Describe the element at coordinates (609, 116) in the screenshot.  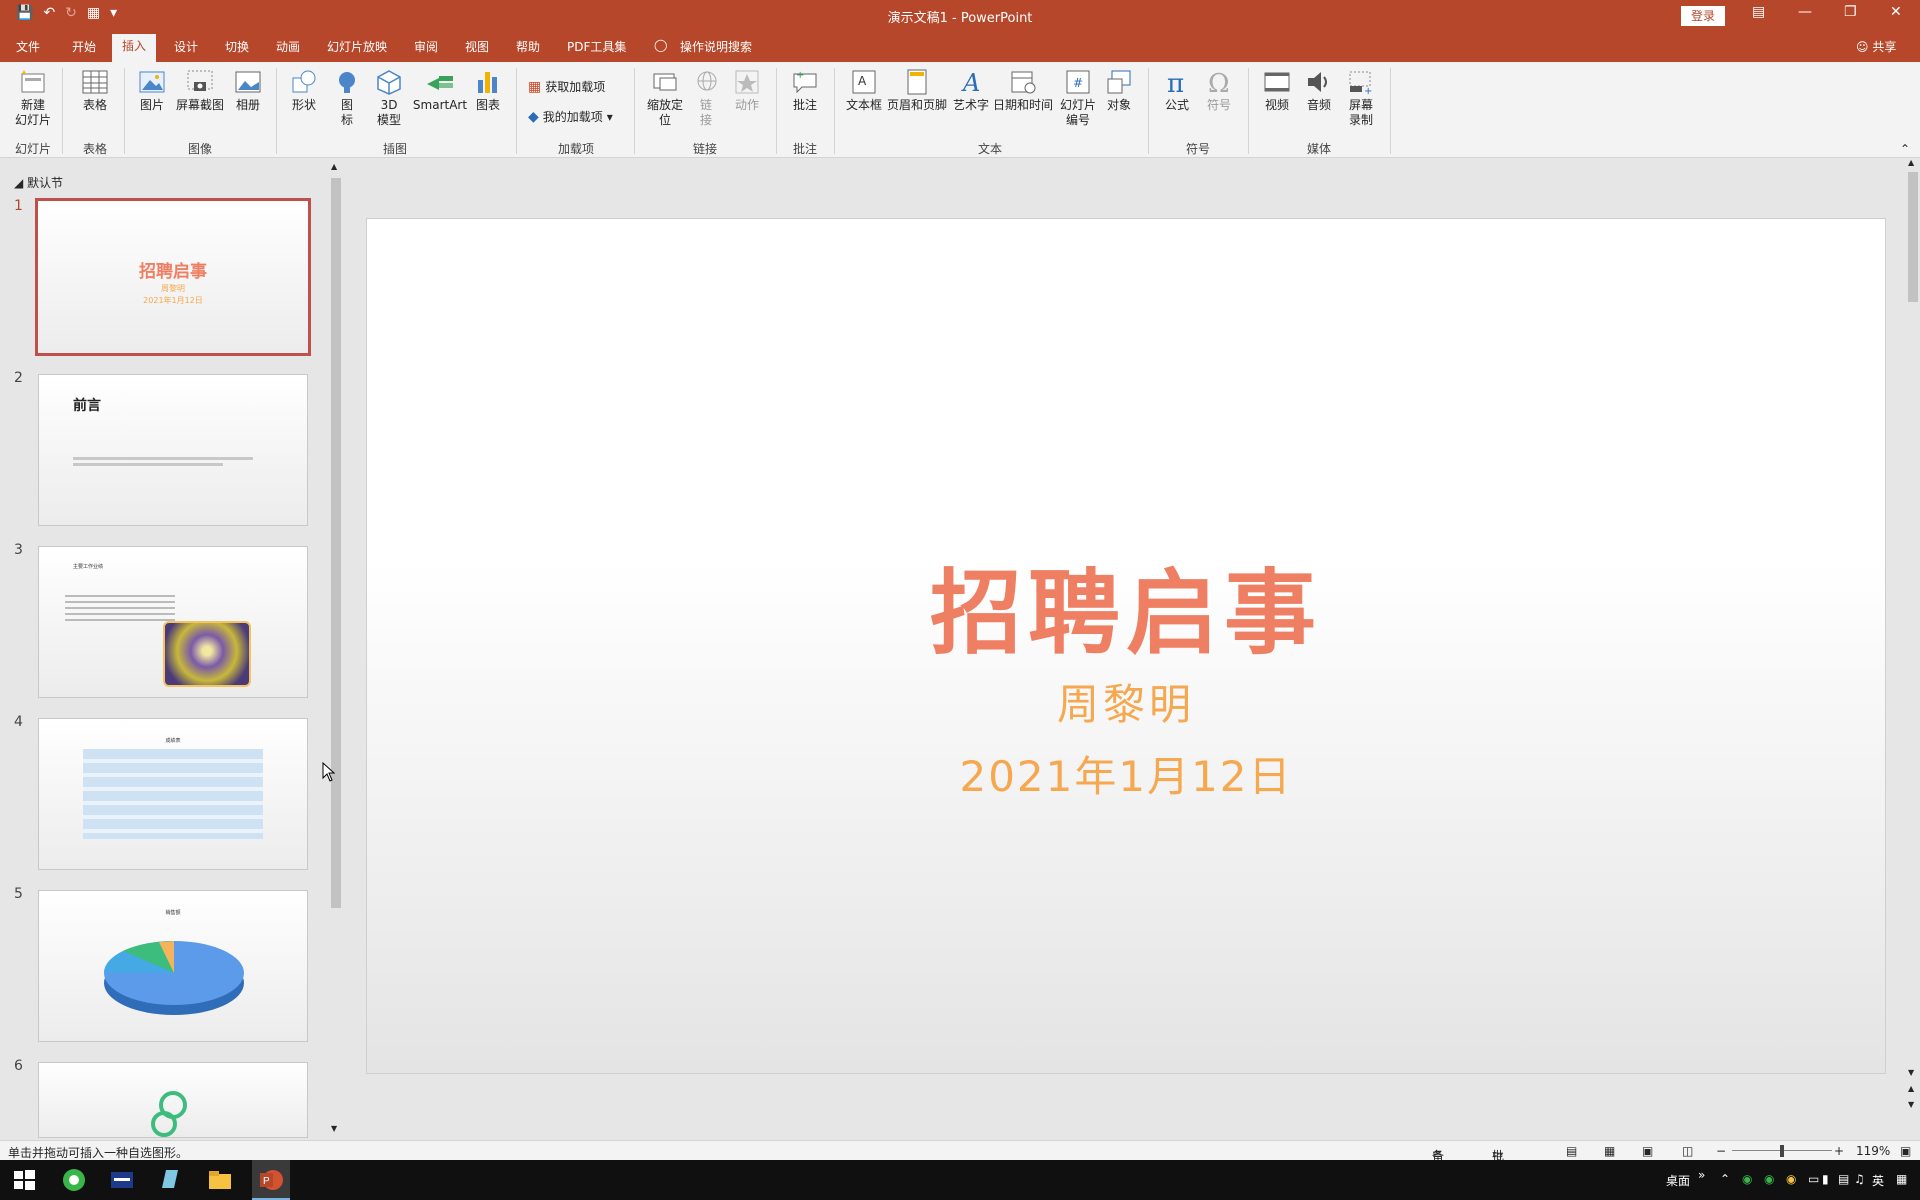
I see `chevron-down-icon: ▾` at that location.